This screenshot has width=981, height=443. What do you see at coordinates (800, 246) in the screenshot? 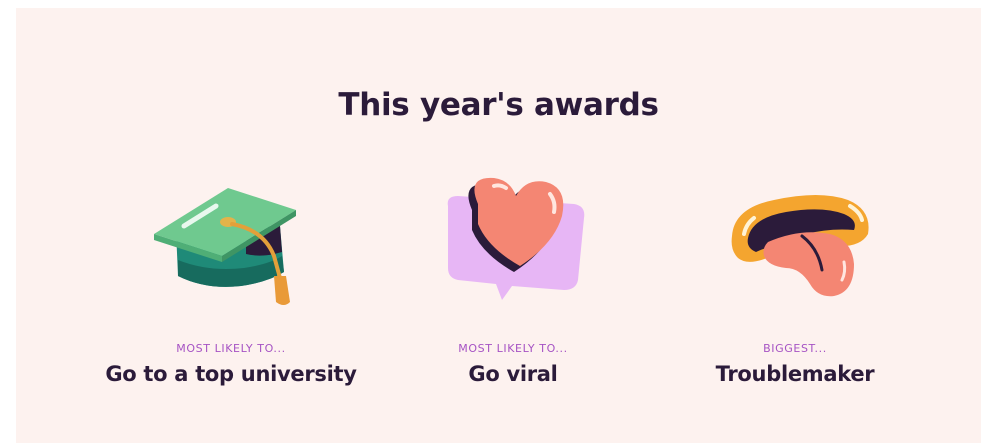
I see `tongue-out-mouth-icon` at bounding box center [800, 246].